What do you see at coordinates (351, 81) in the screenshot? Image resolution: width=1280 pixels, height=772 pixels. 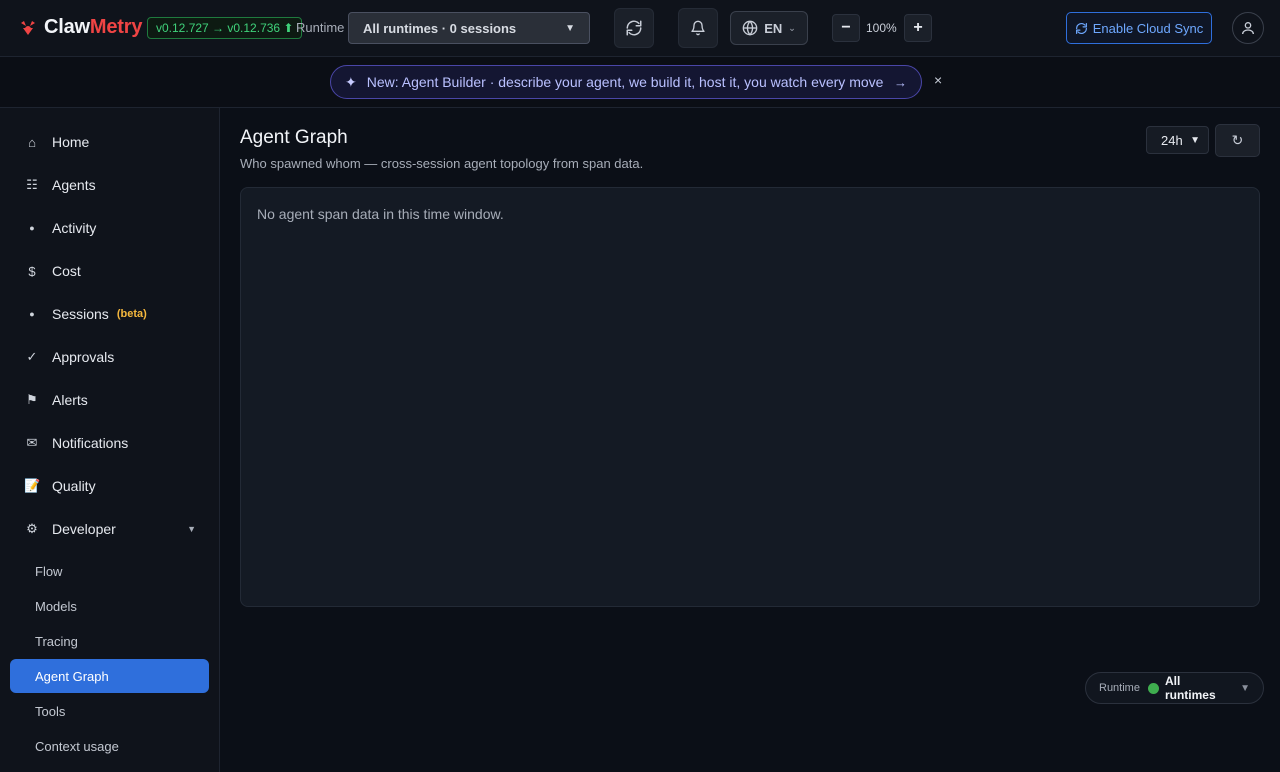 I see `sparkle-icon: ✦` at bounding box center [351, 81].